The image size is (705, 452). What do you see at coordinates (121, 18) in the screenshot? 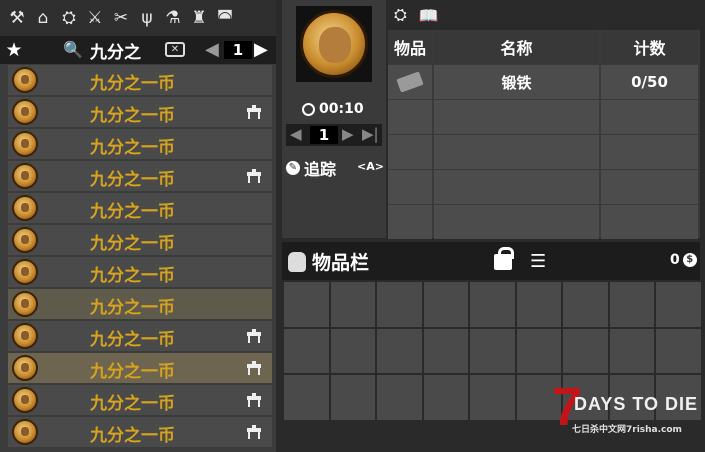
I see `tools-icon: ✂` at bounding box center [121, 18].